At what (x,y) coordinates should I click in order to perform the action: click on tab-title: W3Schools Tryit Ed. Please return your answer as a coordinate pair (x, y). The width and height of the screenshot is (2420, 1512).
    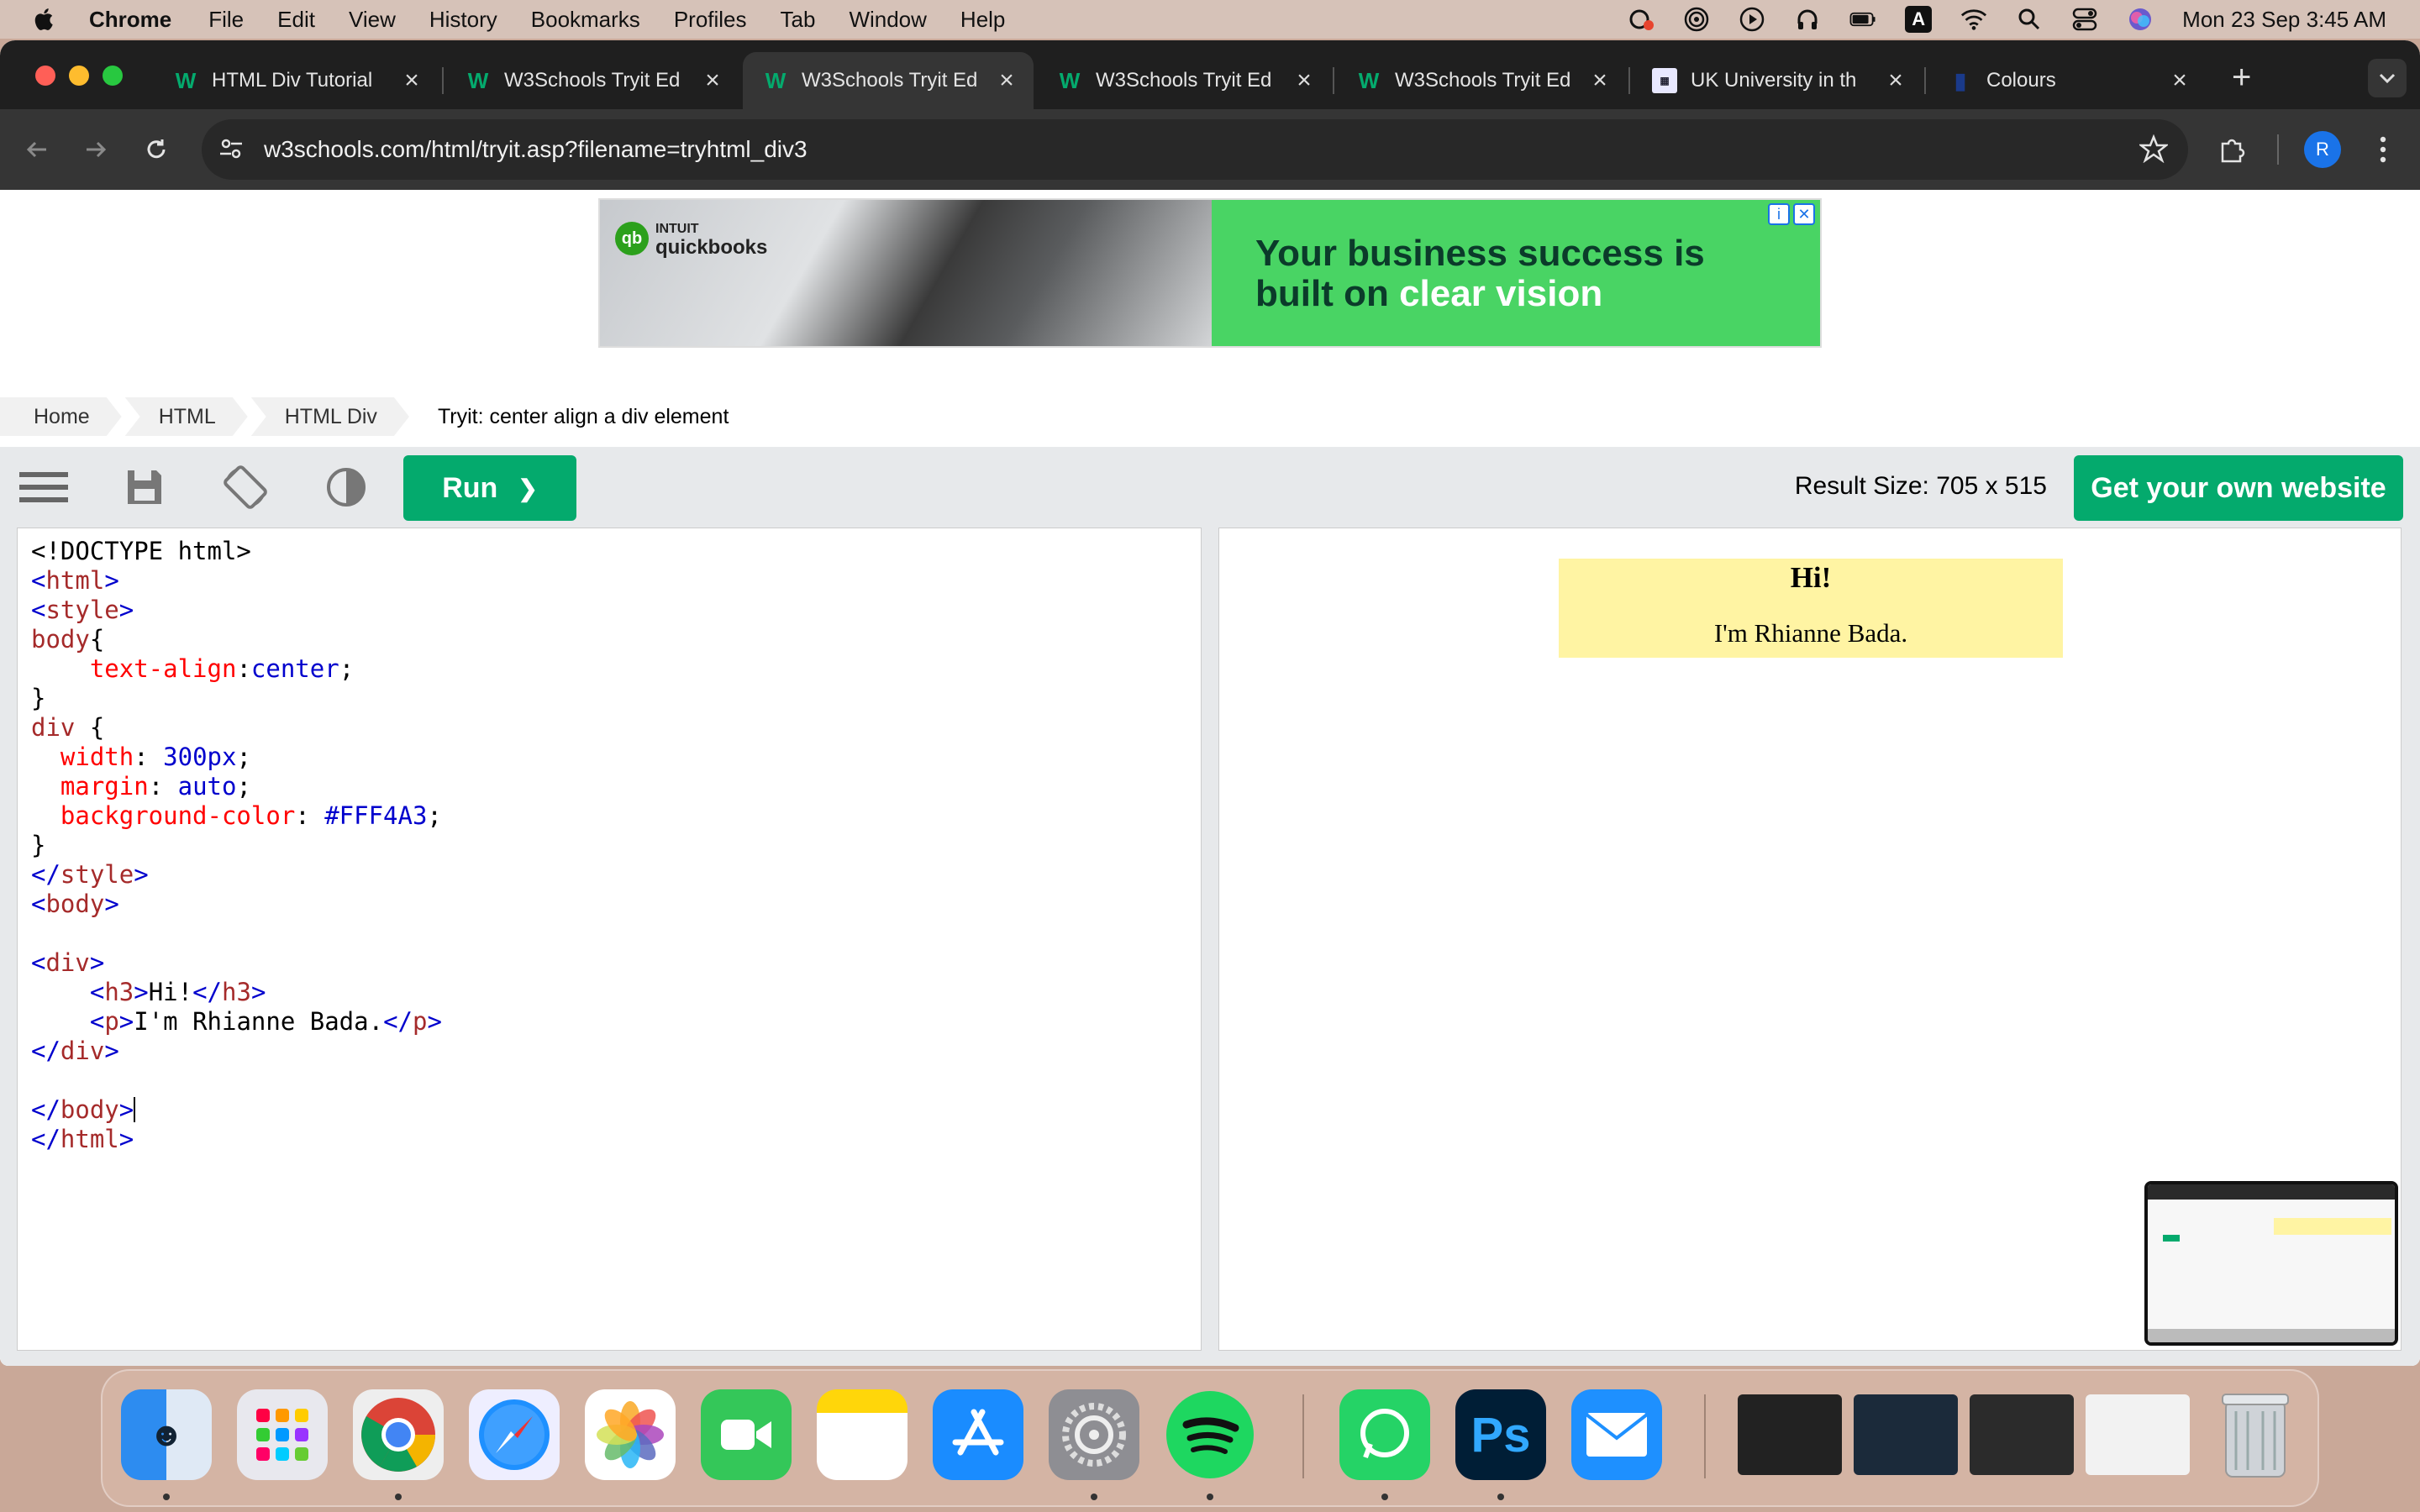
    Looking at the image, I should click on (592, 80).